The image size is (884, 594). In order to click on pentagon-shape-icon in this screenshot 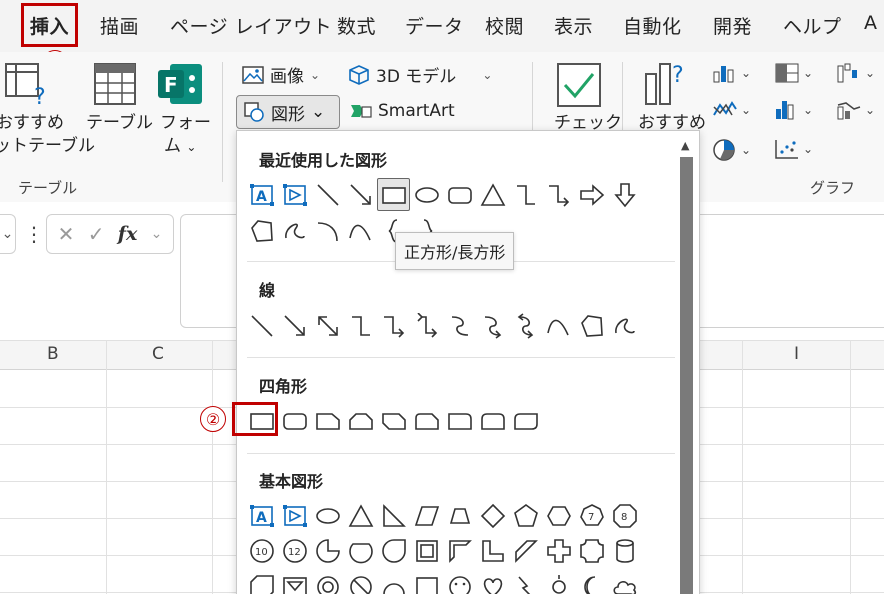, I will do `click(525, 515)`.